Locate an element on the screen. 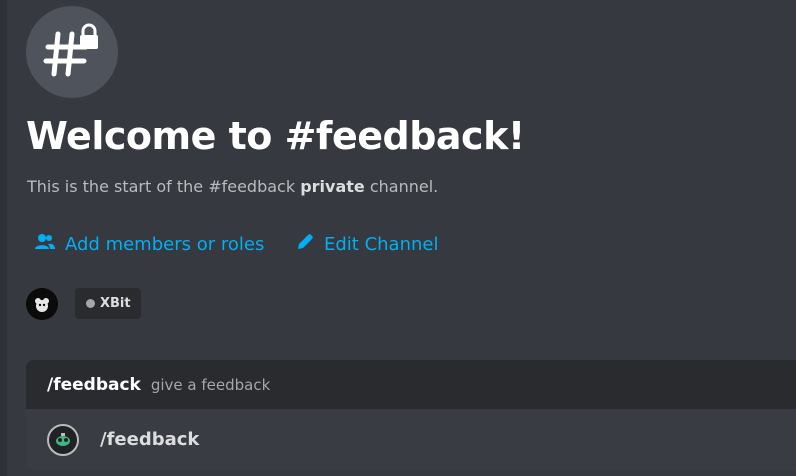  desc-suffix: channel. is located at coordinates (401, 186).